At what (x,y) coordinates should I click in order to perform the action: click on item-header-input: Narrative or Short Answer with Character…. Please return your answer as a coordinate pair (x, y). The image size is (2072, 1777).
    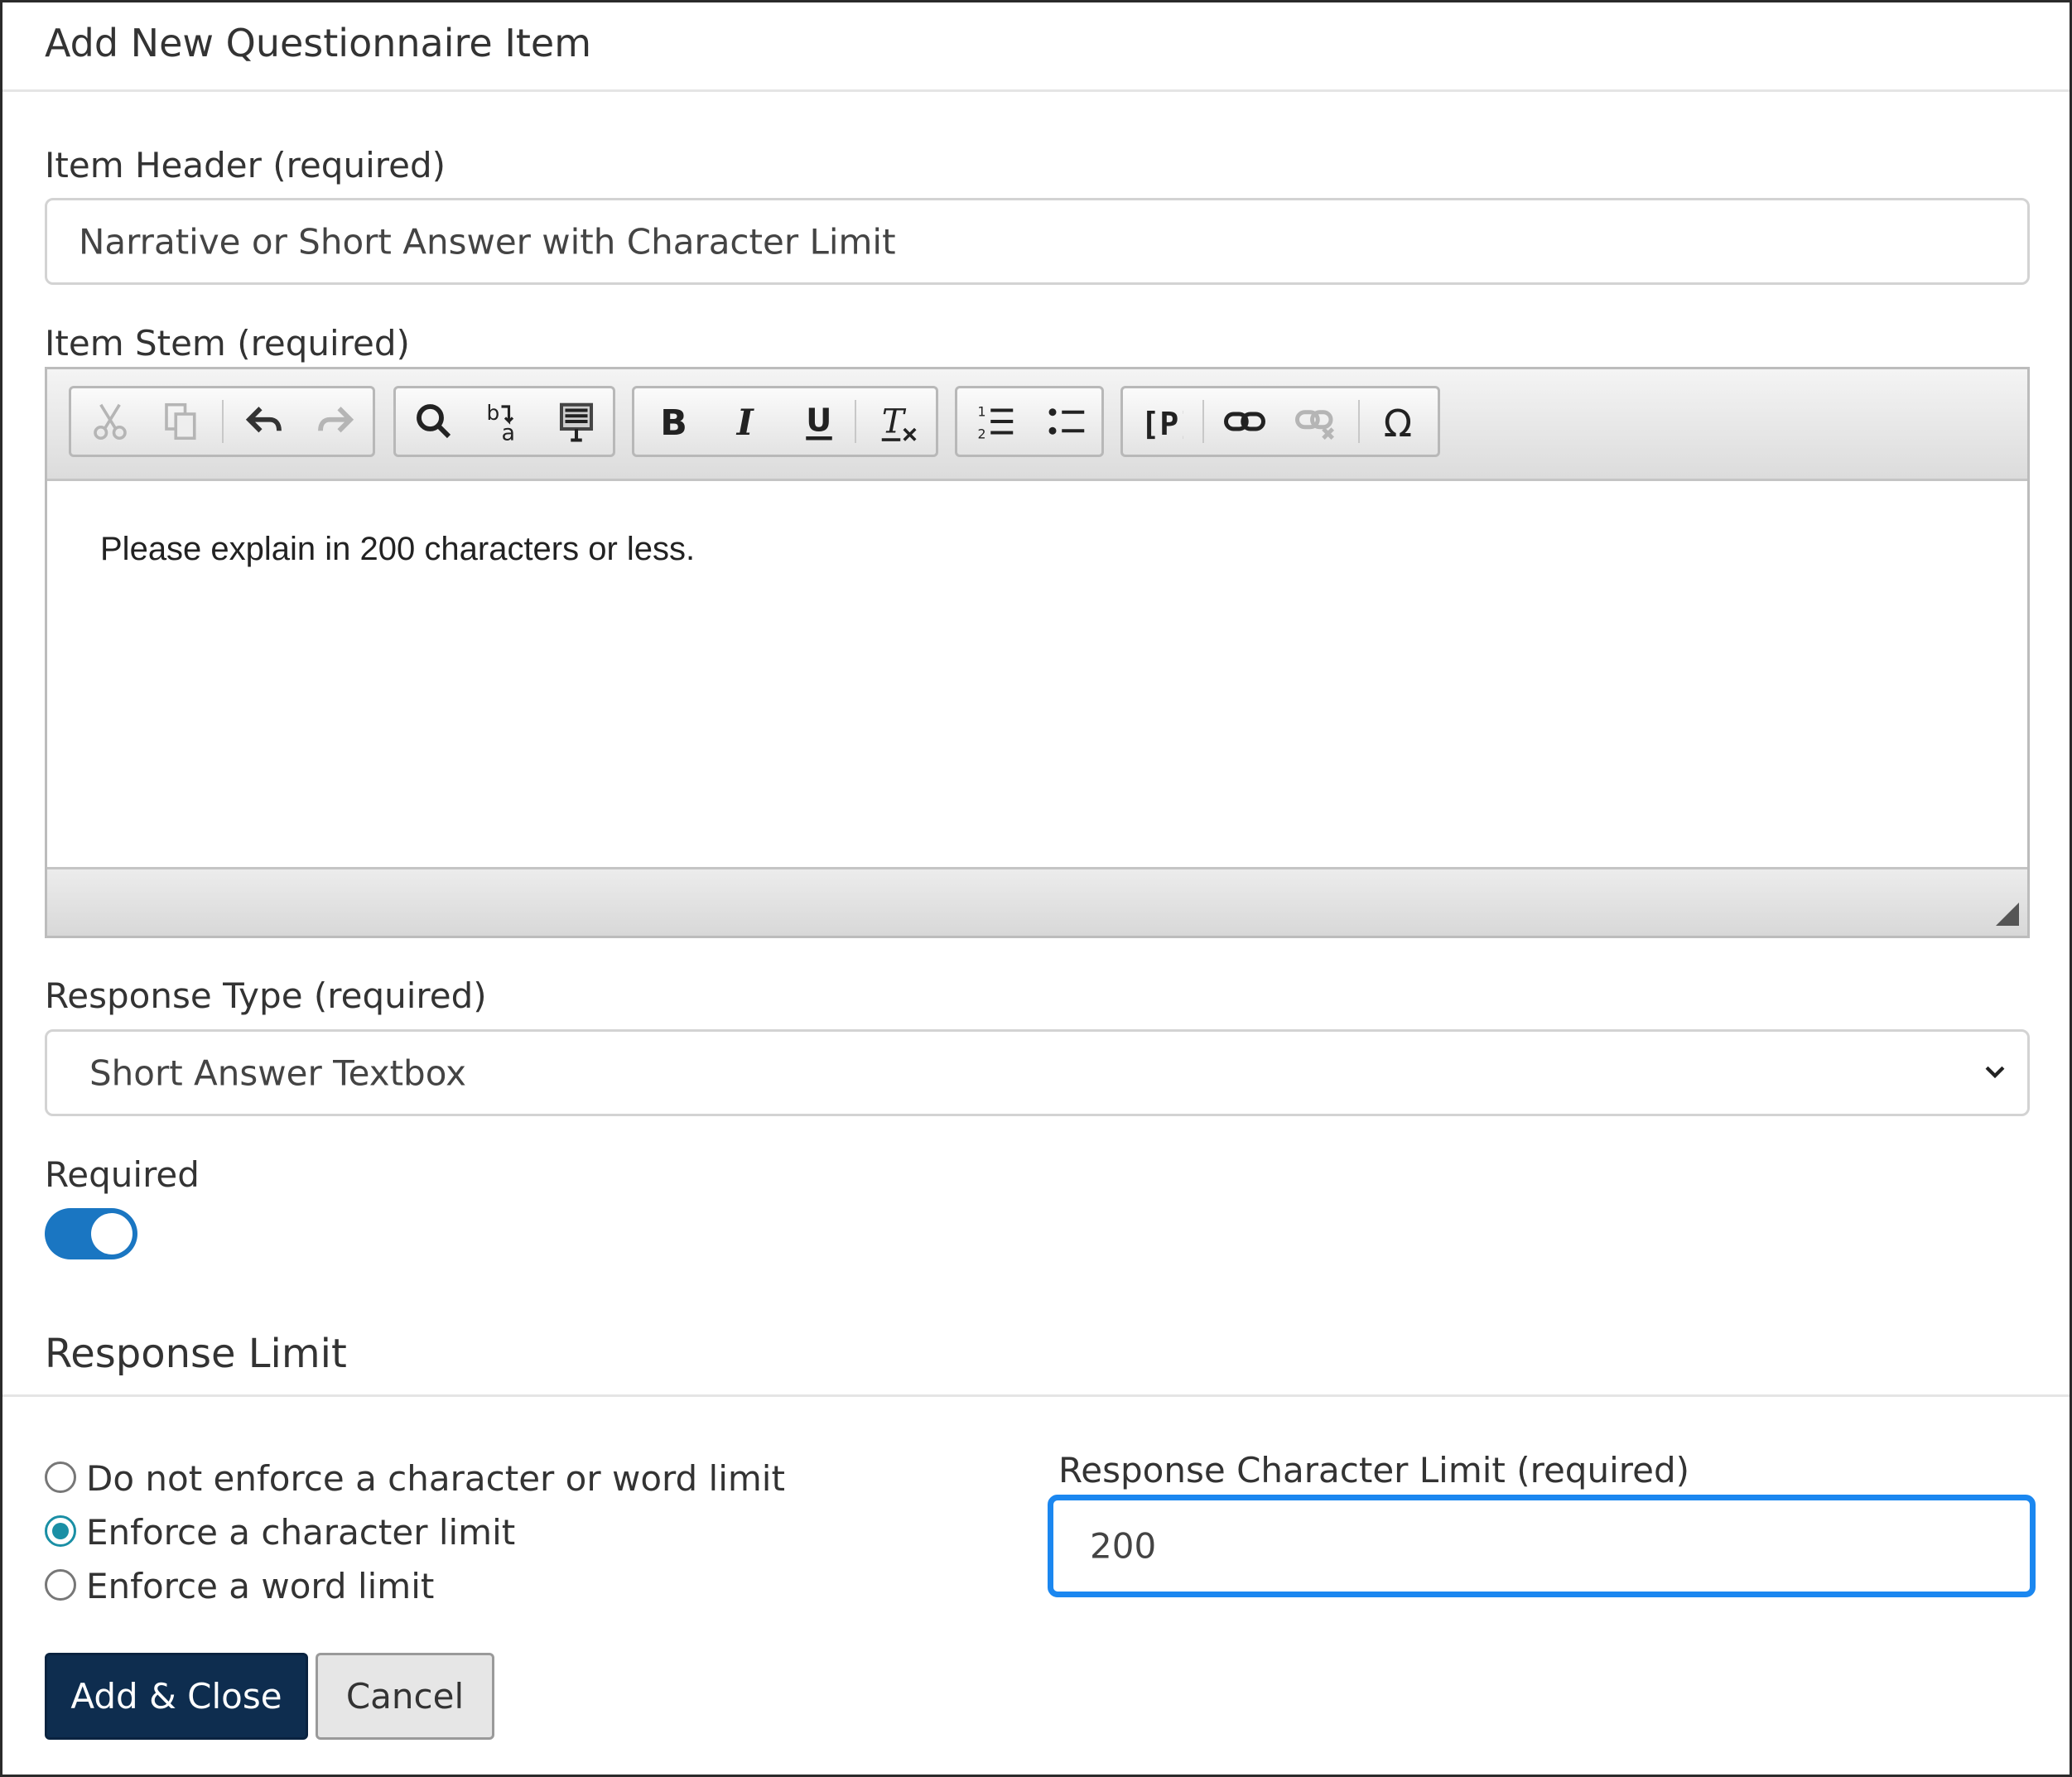
    Looking at the image, I should click on (1037, 241).